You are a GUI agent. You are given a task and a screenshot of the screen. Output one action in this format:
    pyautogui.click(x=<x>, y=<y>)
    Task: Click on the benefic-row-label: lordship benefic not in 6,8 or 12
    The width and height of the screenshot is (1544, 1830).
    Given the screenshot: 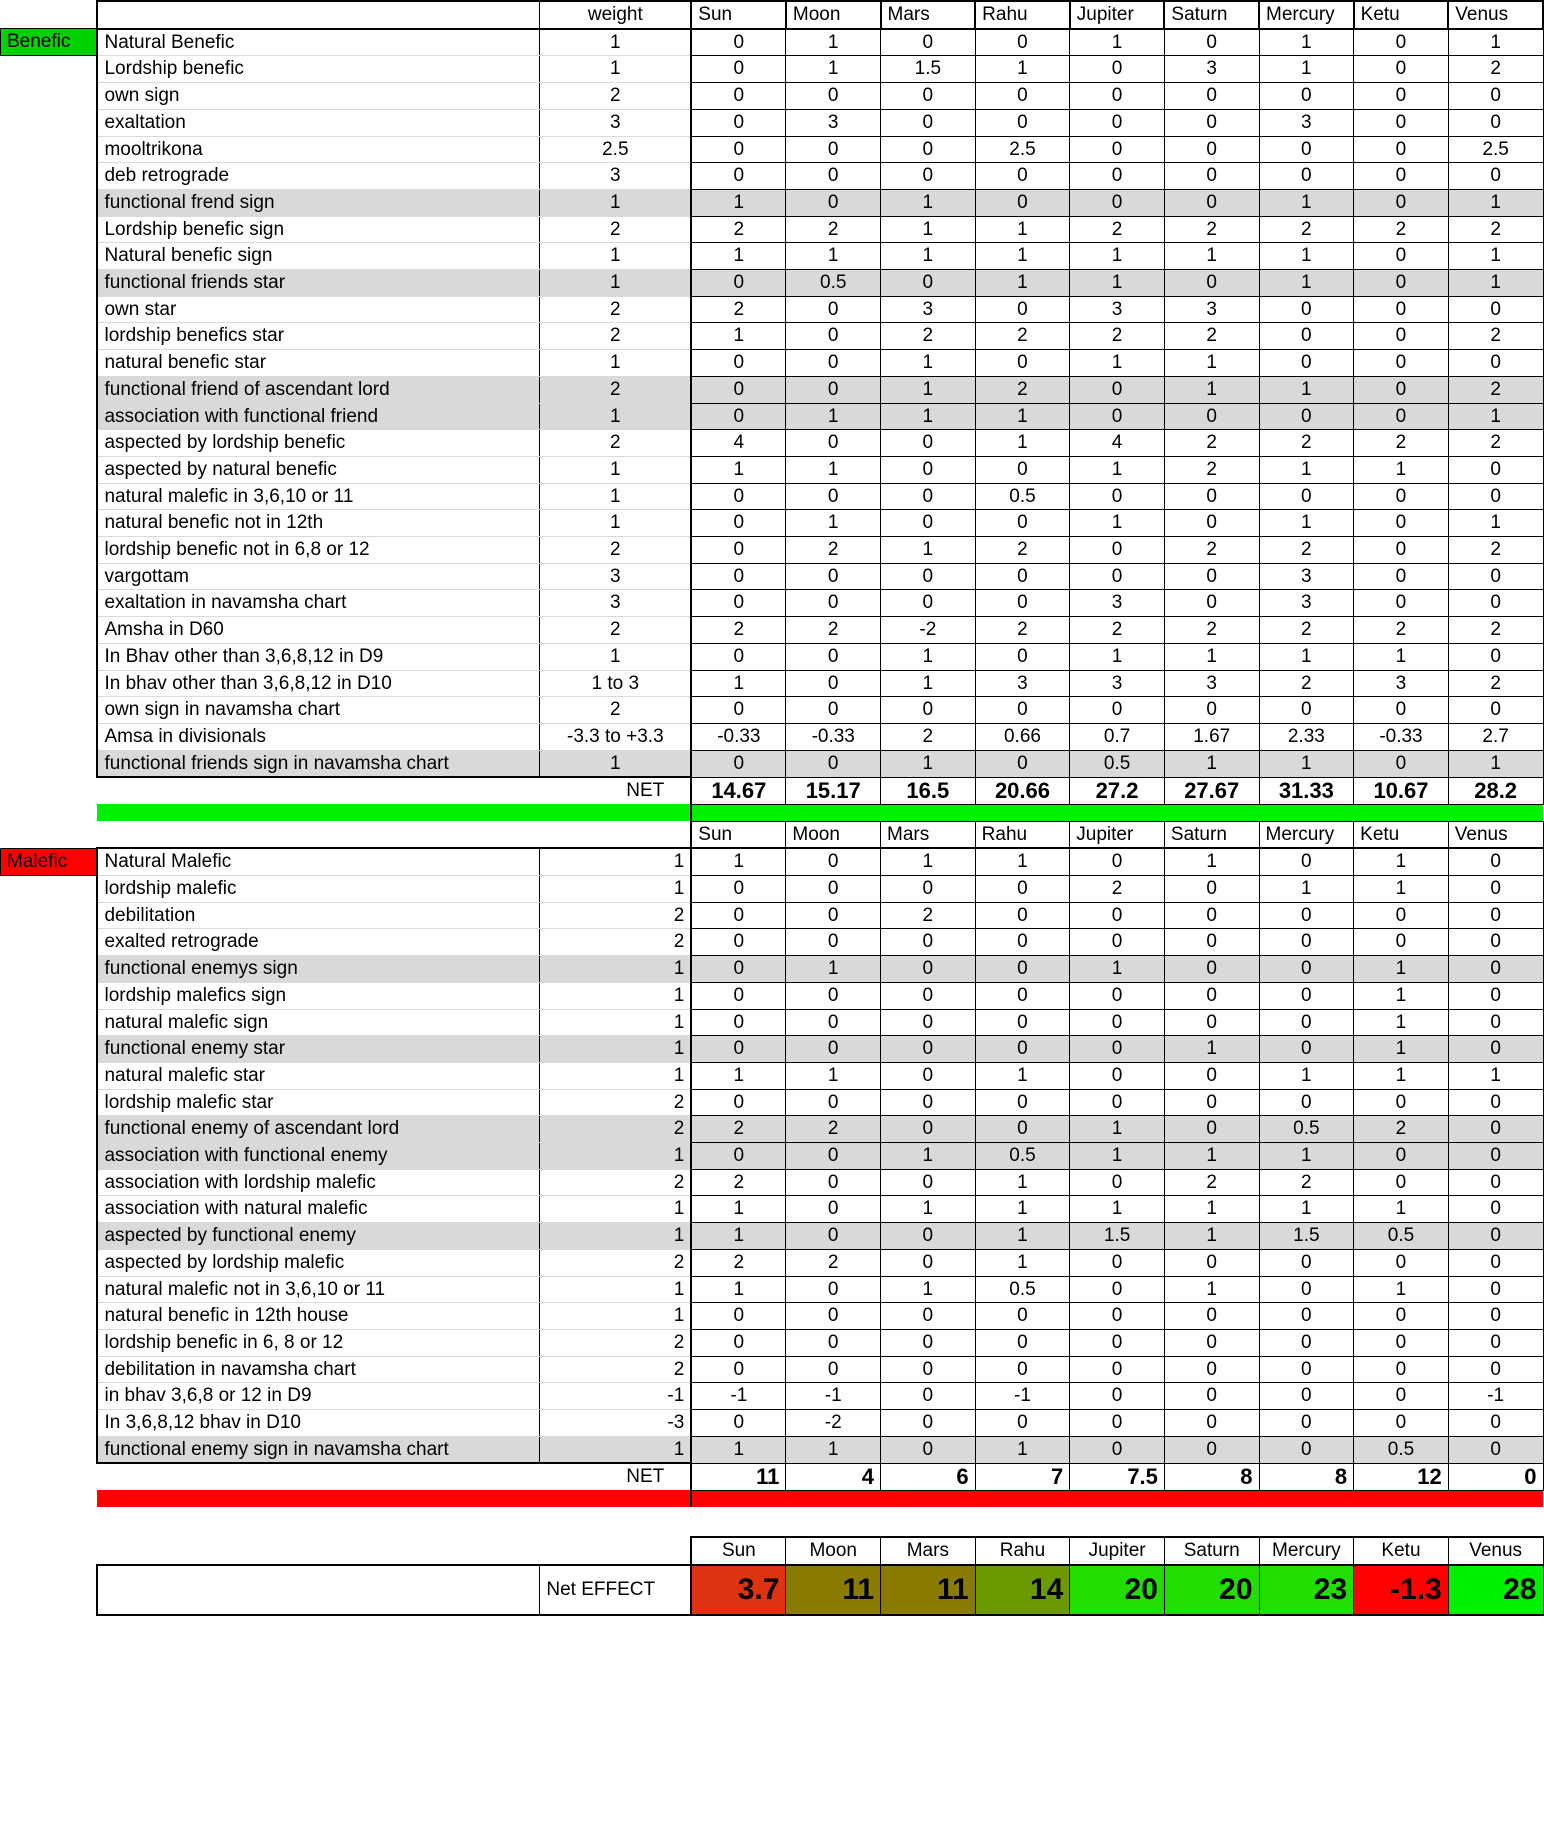 What is the action you would take?
    pyautogui.click(x=318, y=550)
    